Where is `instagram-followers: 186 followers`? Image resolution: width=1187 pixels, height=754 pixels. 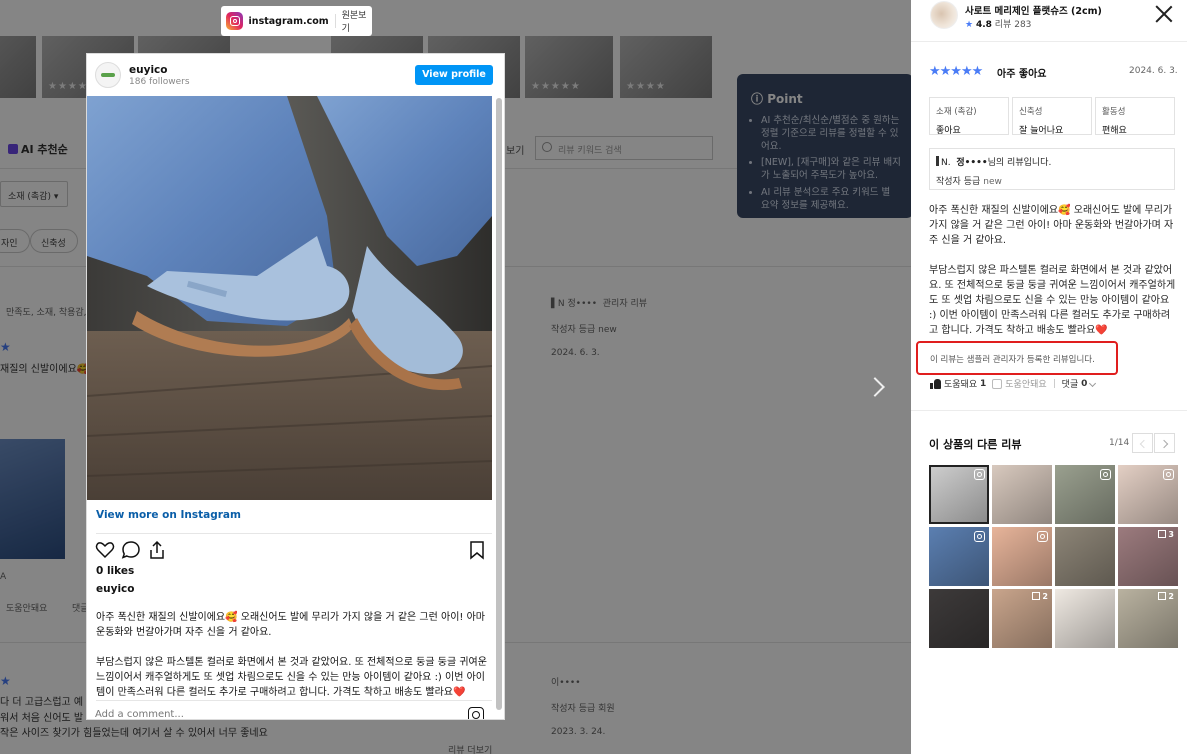 instagram-followers: 186 followers is located at coordinates (159, 81).